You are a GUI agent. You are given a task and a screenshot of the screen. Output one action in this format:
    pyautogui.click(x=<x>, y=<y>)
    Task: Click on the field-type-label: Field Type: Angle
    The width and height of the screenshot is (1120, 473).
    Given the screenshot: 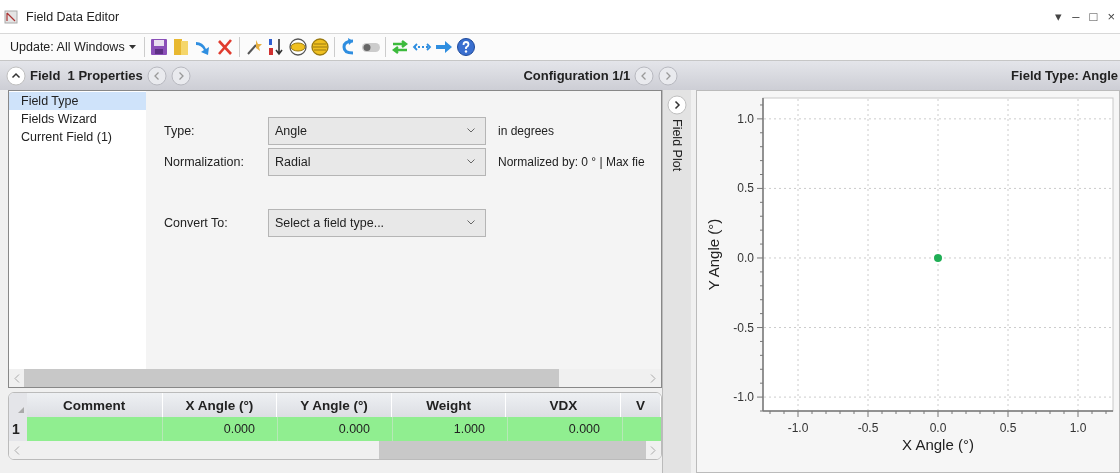 What is the action you would take?
    pyautogui.click(x=1064, y=75)
    